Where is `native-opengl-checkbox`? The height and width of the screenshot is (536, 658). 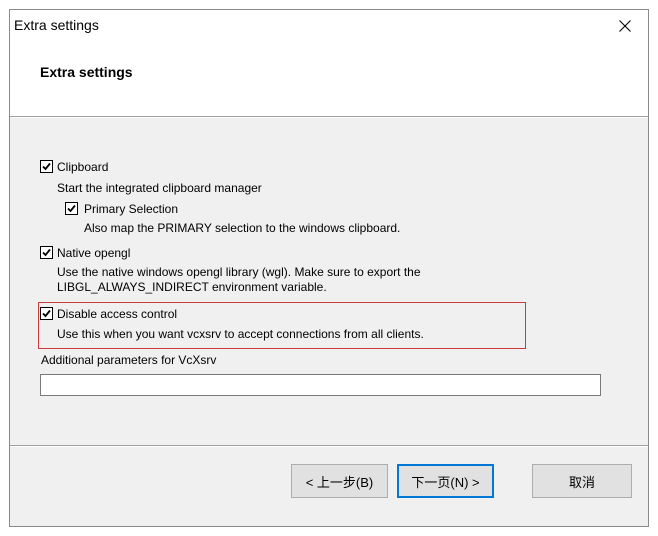 native-opengl-checkbox is located at coordinates (46, 252).